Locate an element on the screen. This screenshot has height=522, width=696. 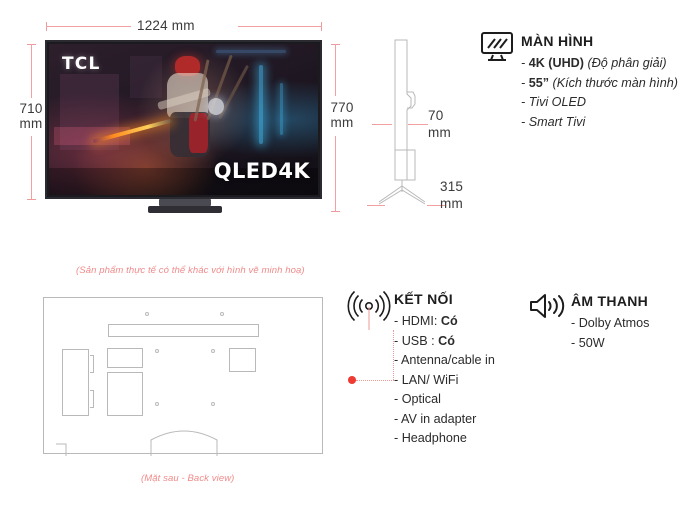
height-right-line-top is located at coordinates (335, 70).